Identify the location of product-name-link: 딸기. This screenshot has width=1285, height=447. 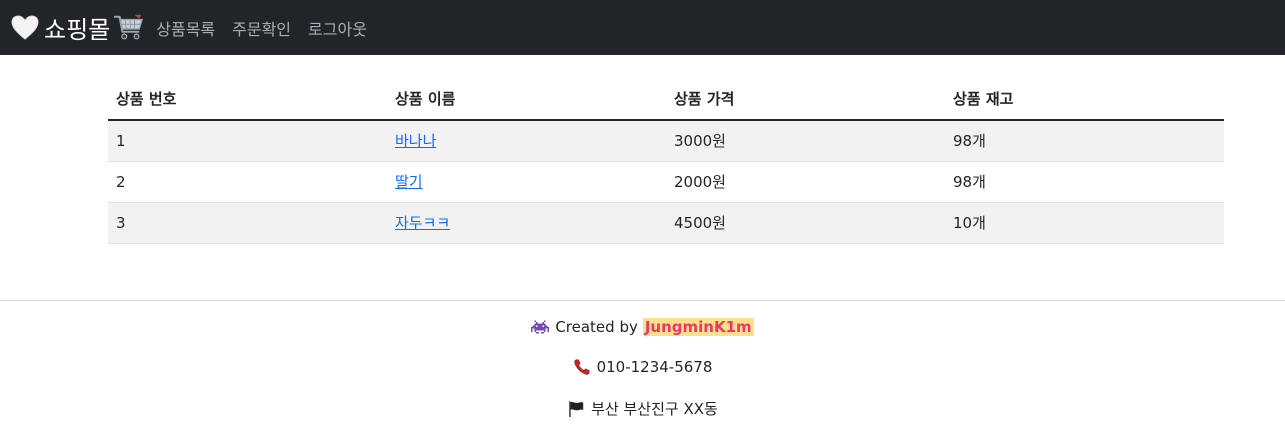
(409, 182).